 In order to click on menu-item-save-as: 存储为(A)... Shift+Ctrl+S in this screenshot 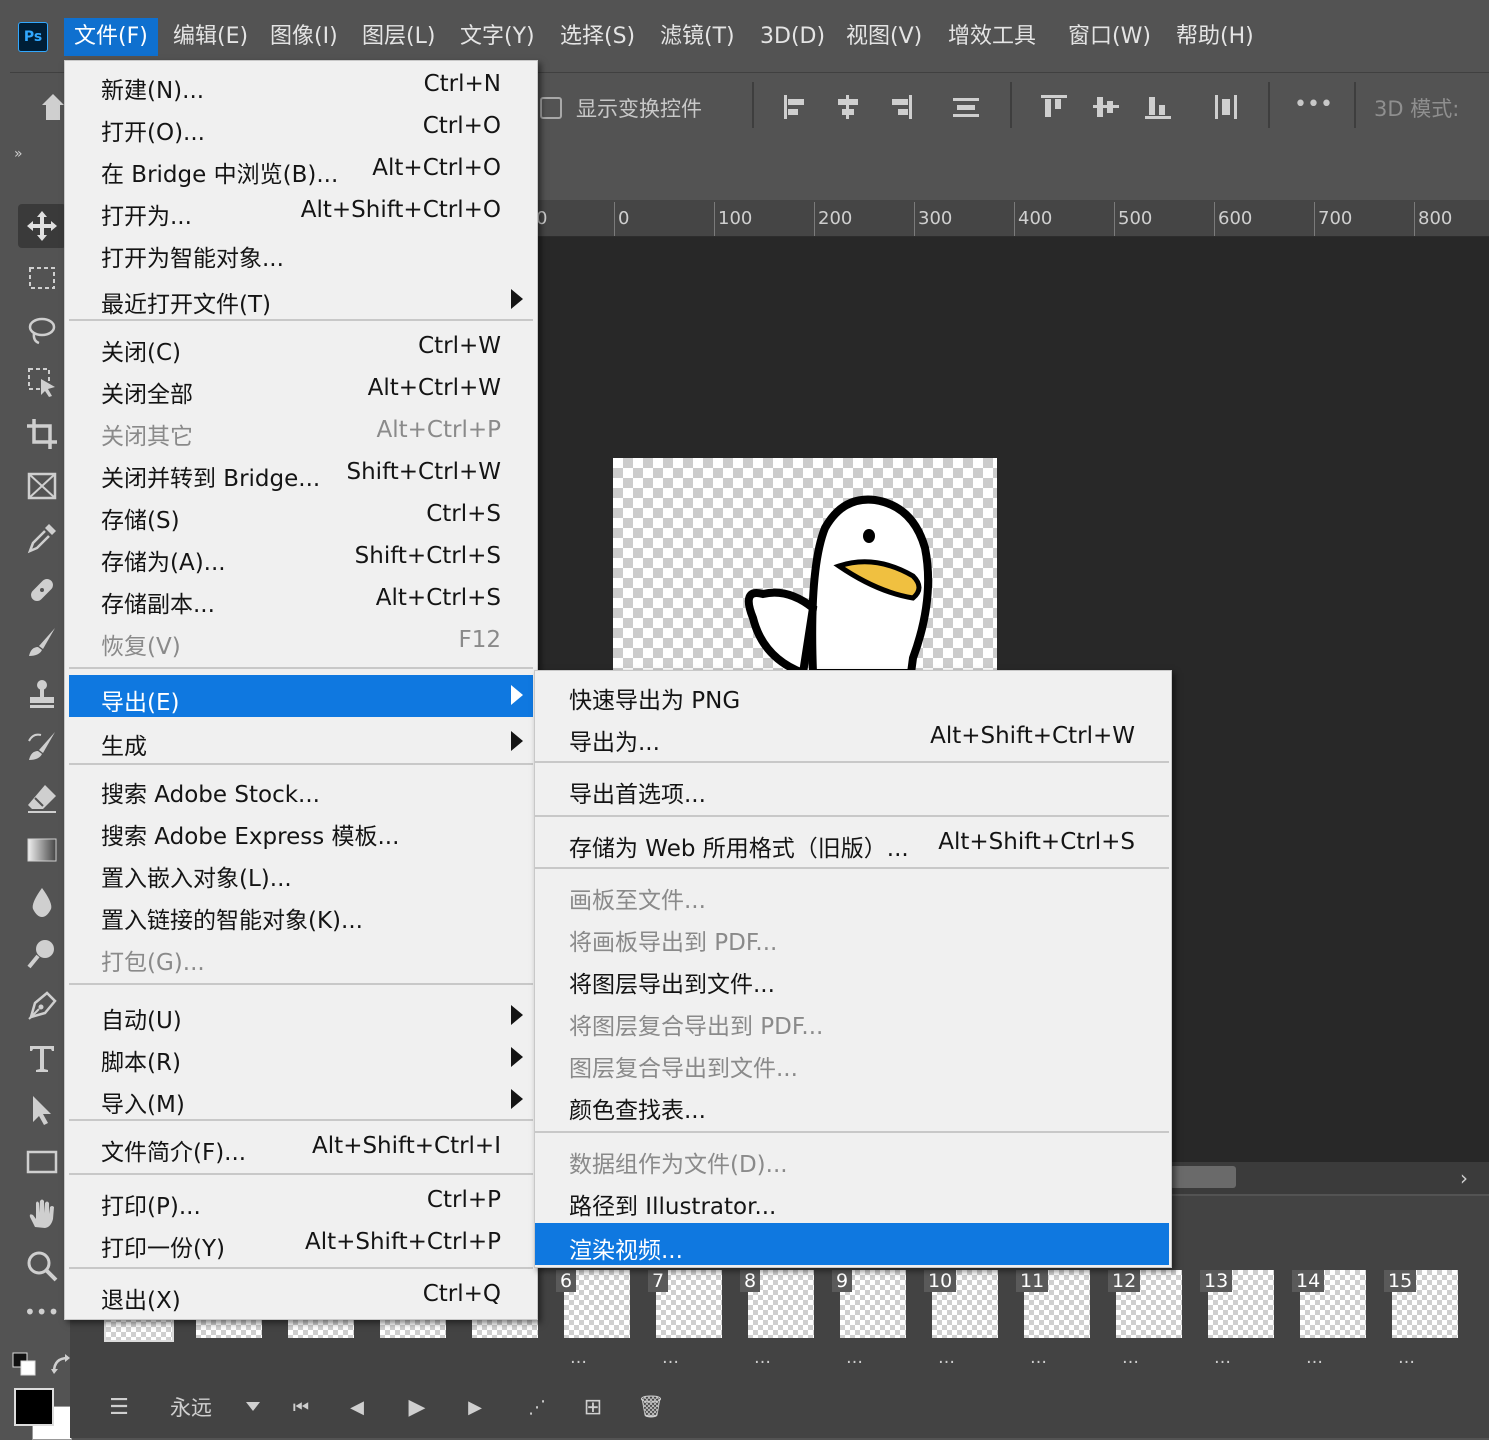, I will do `click(301, 557)`.